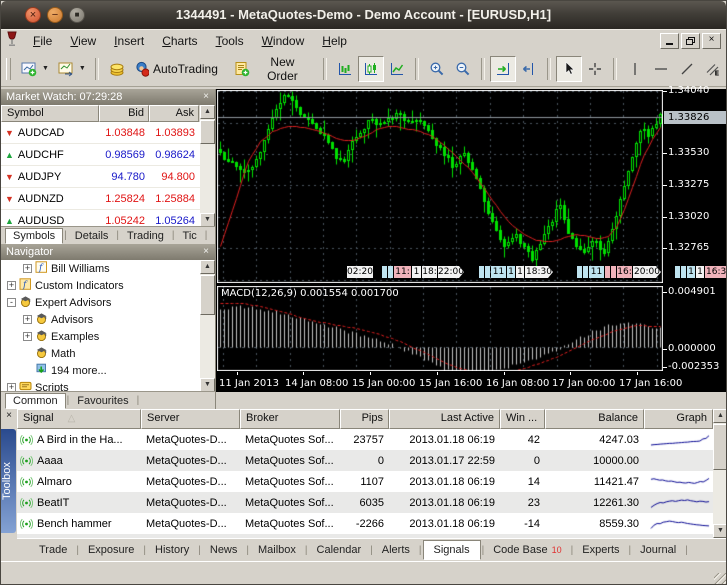 The image size is (727, 585). What do you see at coordinates (206, 252) in the screenshot?
I see `navigator-close-icon: ×` at bounding box center [206, 252].